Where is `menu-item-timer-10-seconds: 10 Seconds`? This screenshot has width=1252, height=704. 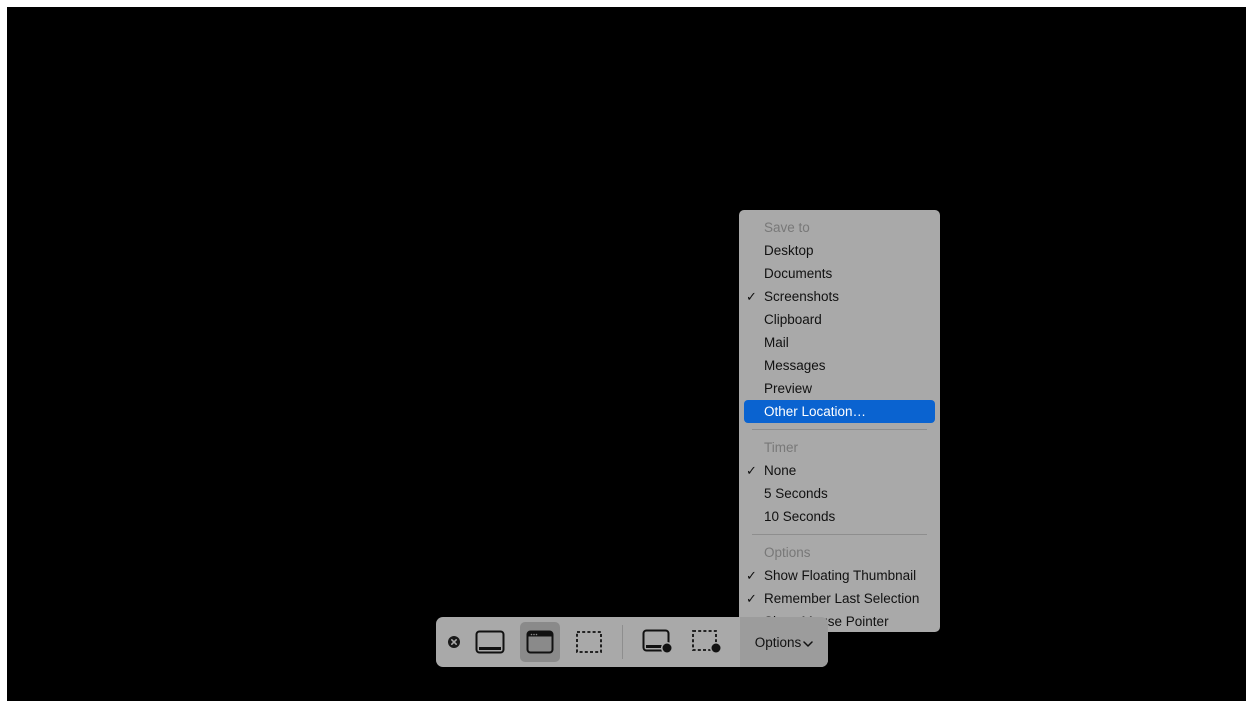
menu-item-timer-10-seconds: 10 Seconds is located at coordinates (839, 516).